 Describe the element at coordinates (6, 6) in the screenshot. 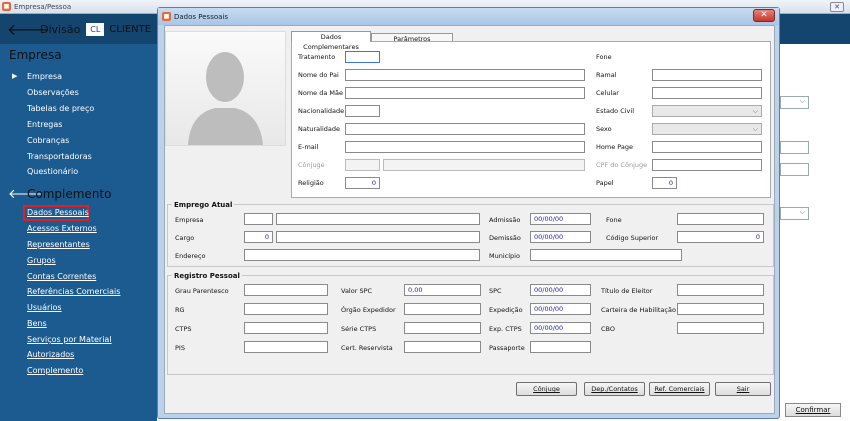

I see `app-icon: ■` at that location.